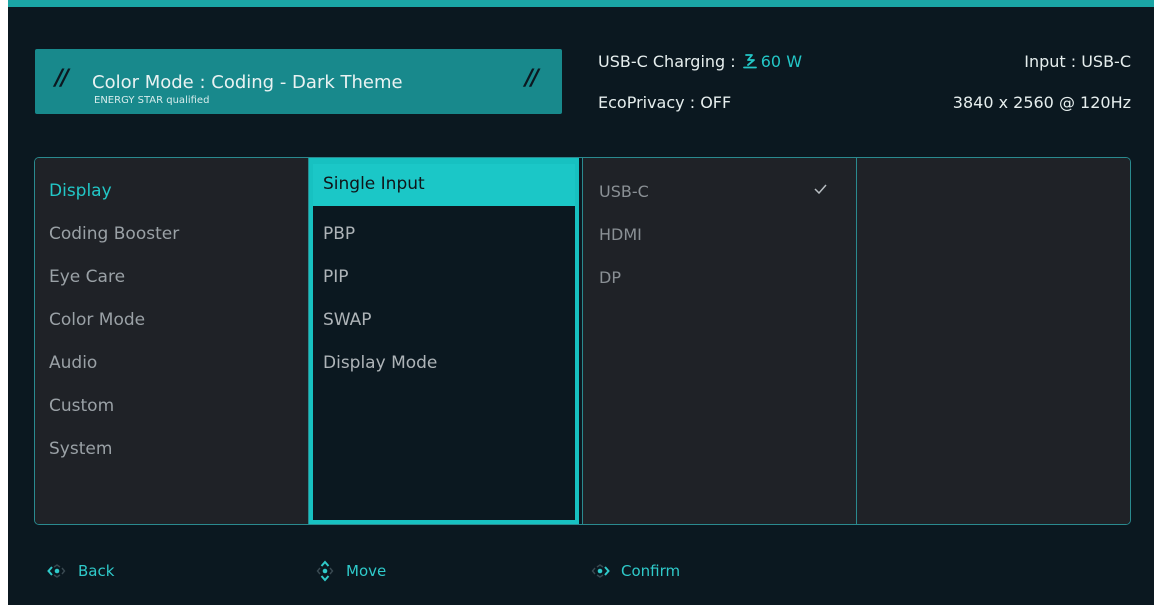 This screenshot has height=605, width=1154. Describe the element at coordinates (651, 571) in the screenshot. I see `confirm-label: Confirm` at that location.